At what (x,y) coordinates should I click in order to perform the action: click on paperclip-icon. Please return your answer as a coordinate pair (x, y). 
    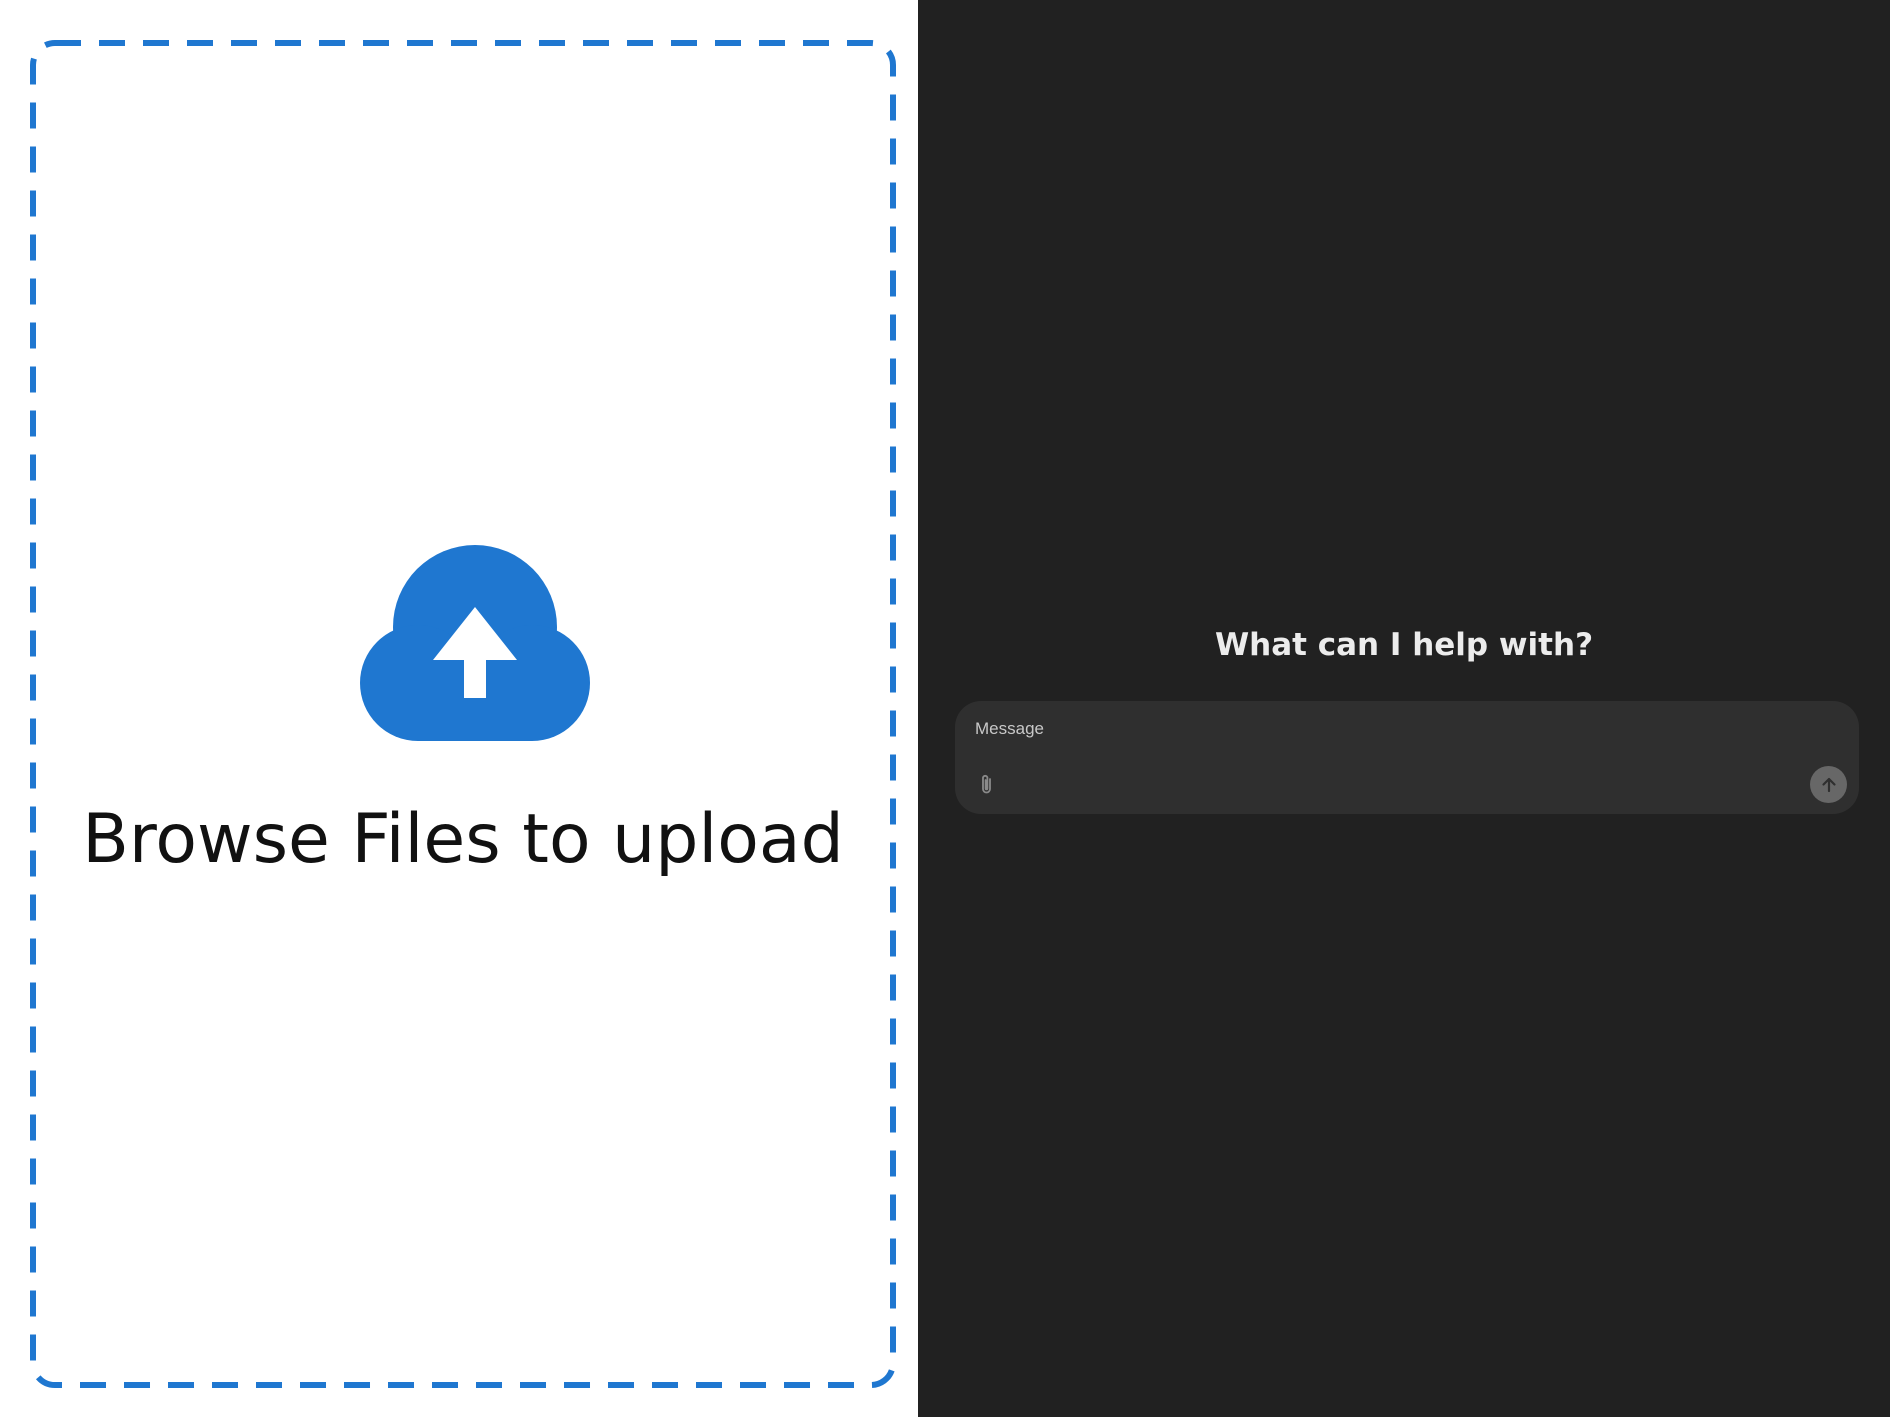
    Looking at the image, I should click on (986, 784).